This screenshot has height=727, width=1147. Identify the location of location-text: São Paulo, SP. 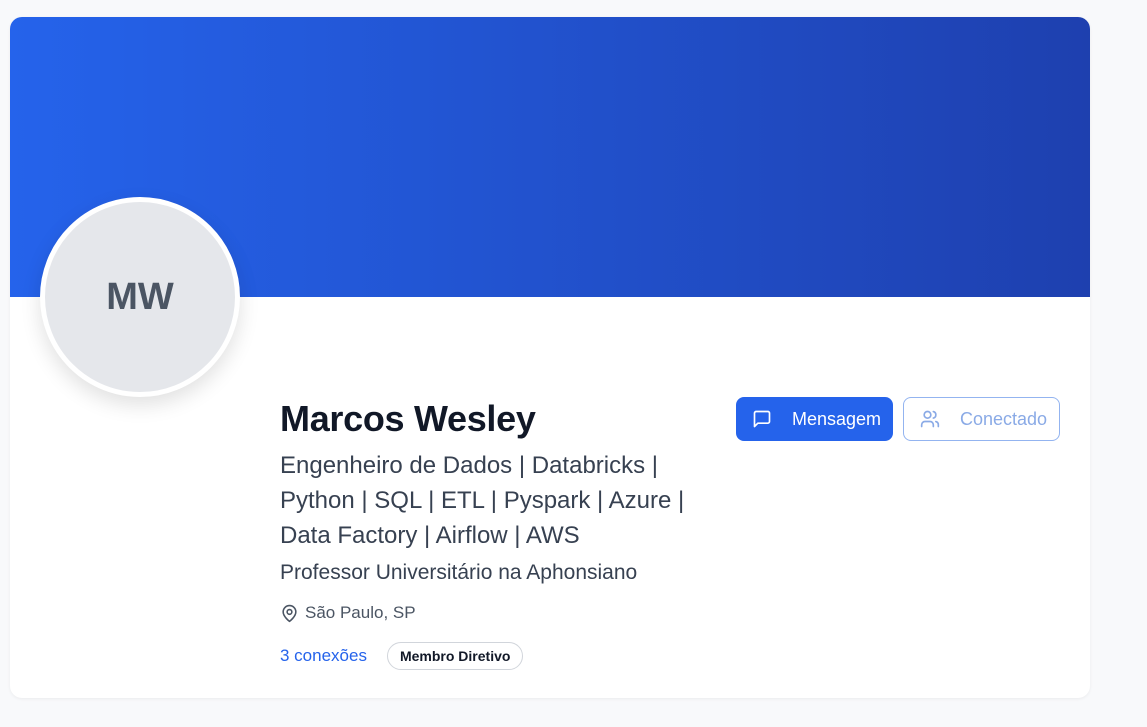
(360, 612).